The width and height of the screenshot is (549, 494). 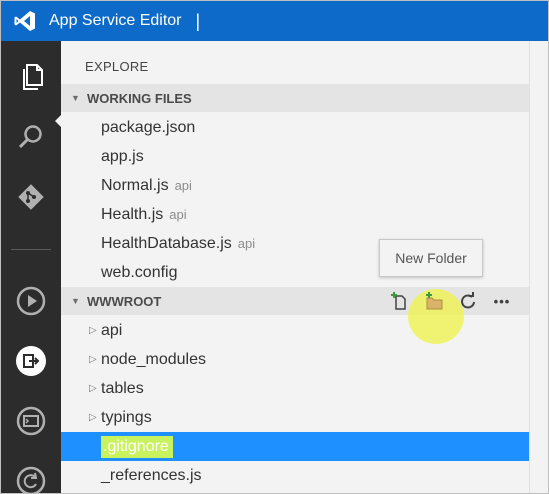 I want to click on title-cursor: |, so click(x=198, y=20).